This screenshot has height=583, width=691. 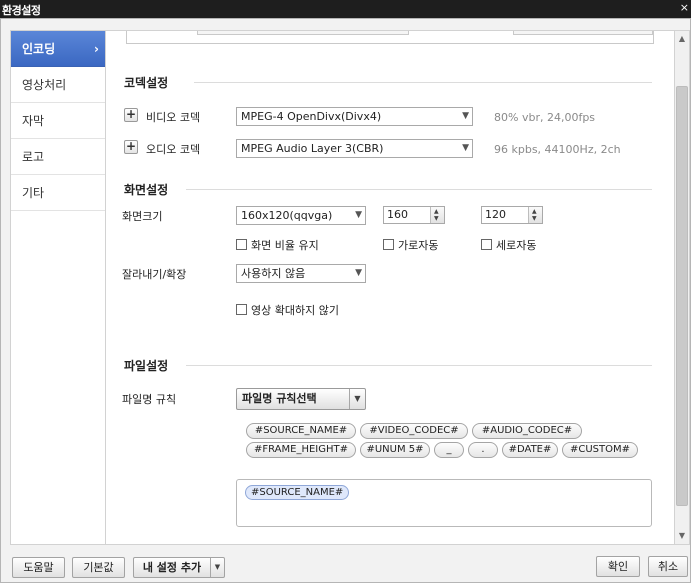 What do you see at coordinates (57, 287) in the screenshot?
I see `sidebar: 인코딩 › 영상처리 자막 로고 기타` at bounding box center [57, 287].